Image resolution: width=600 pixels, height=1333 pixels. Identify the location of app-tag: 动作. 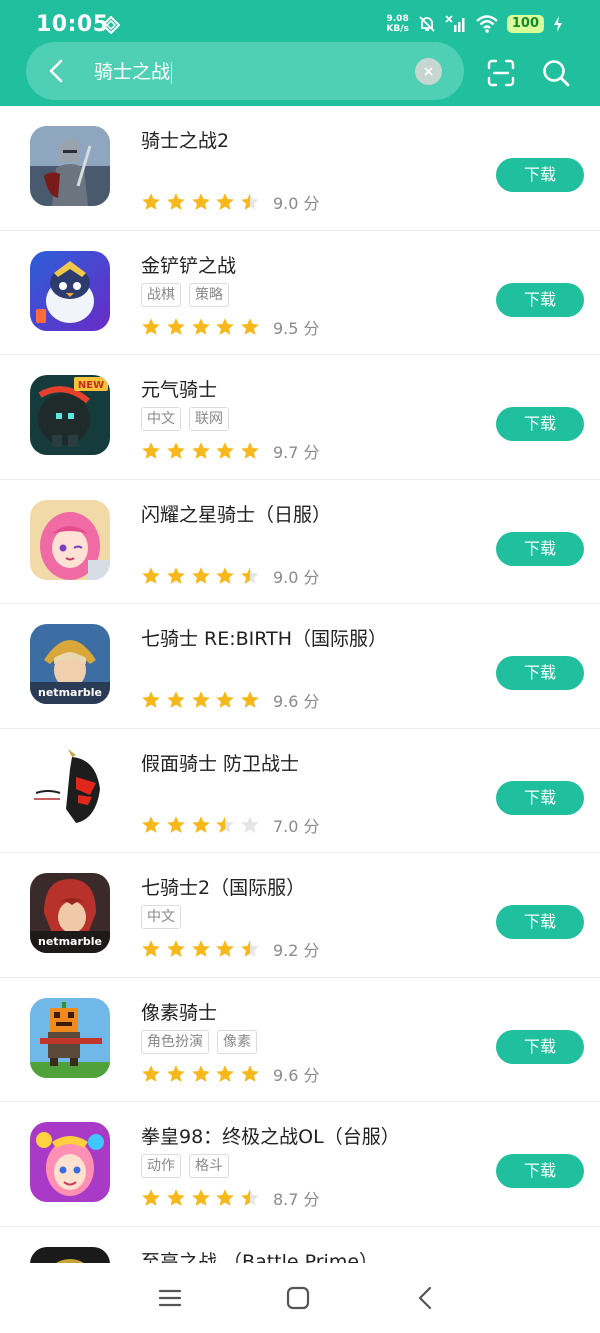
(161, 1166).